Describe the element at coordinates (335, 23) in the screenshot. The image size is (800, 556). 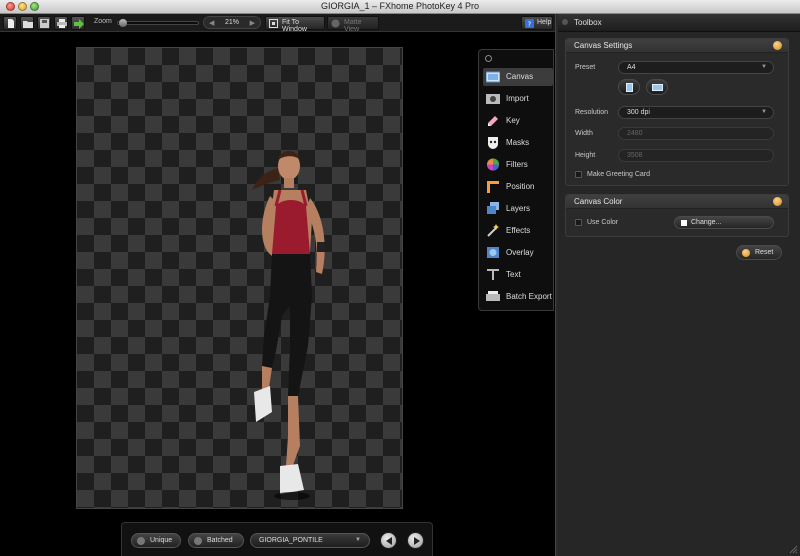
I see `matte-view-icon` at that location.